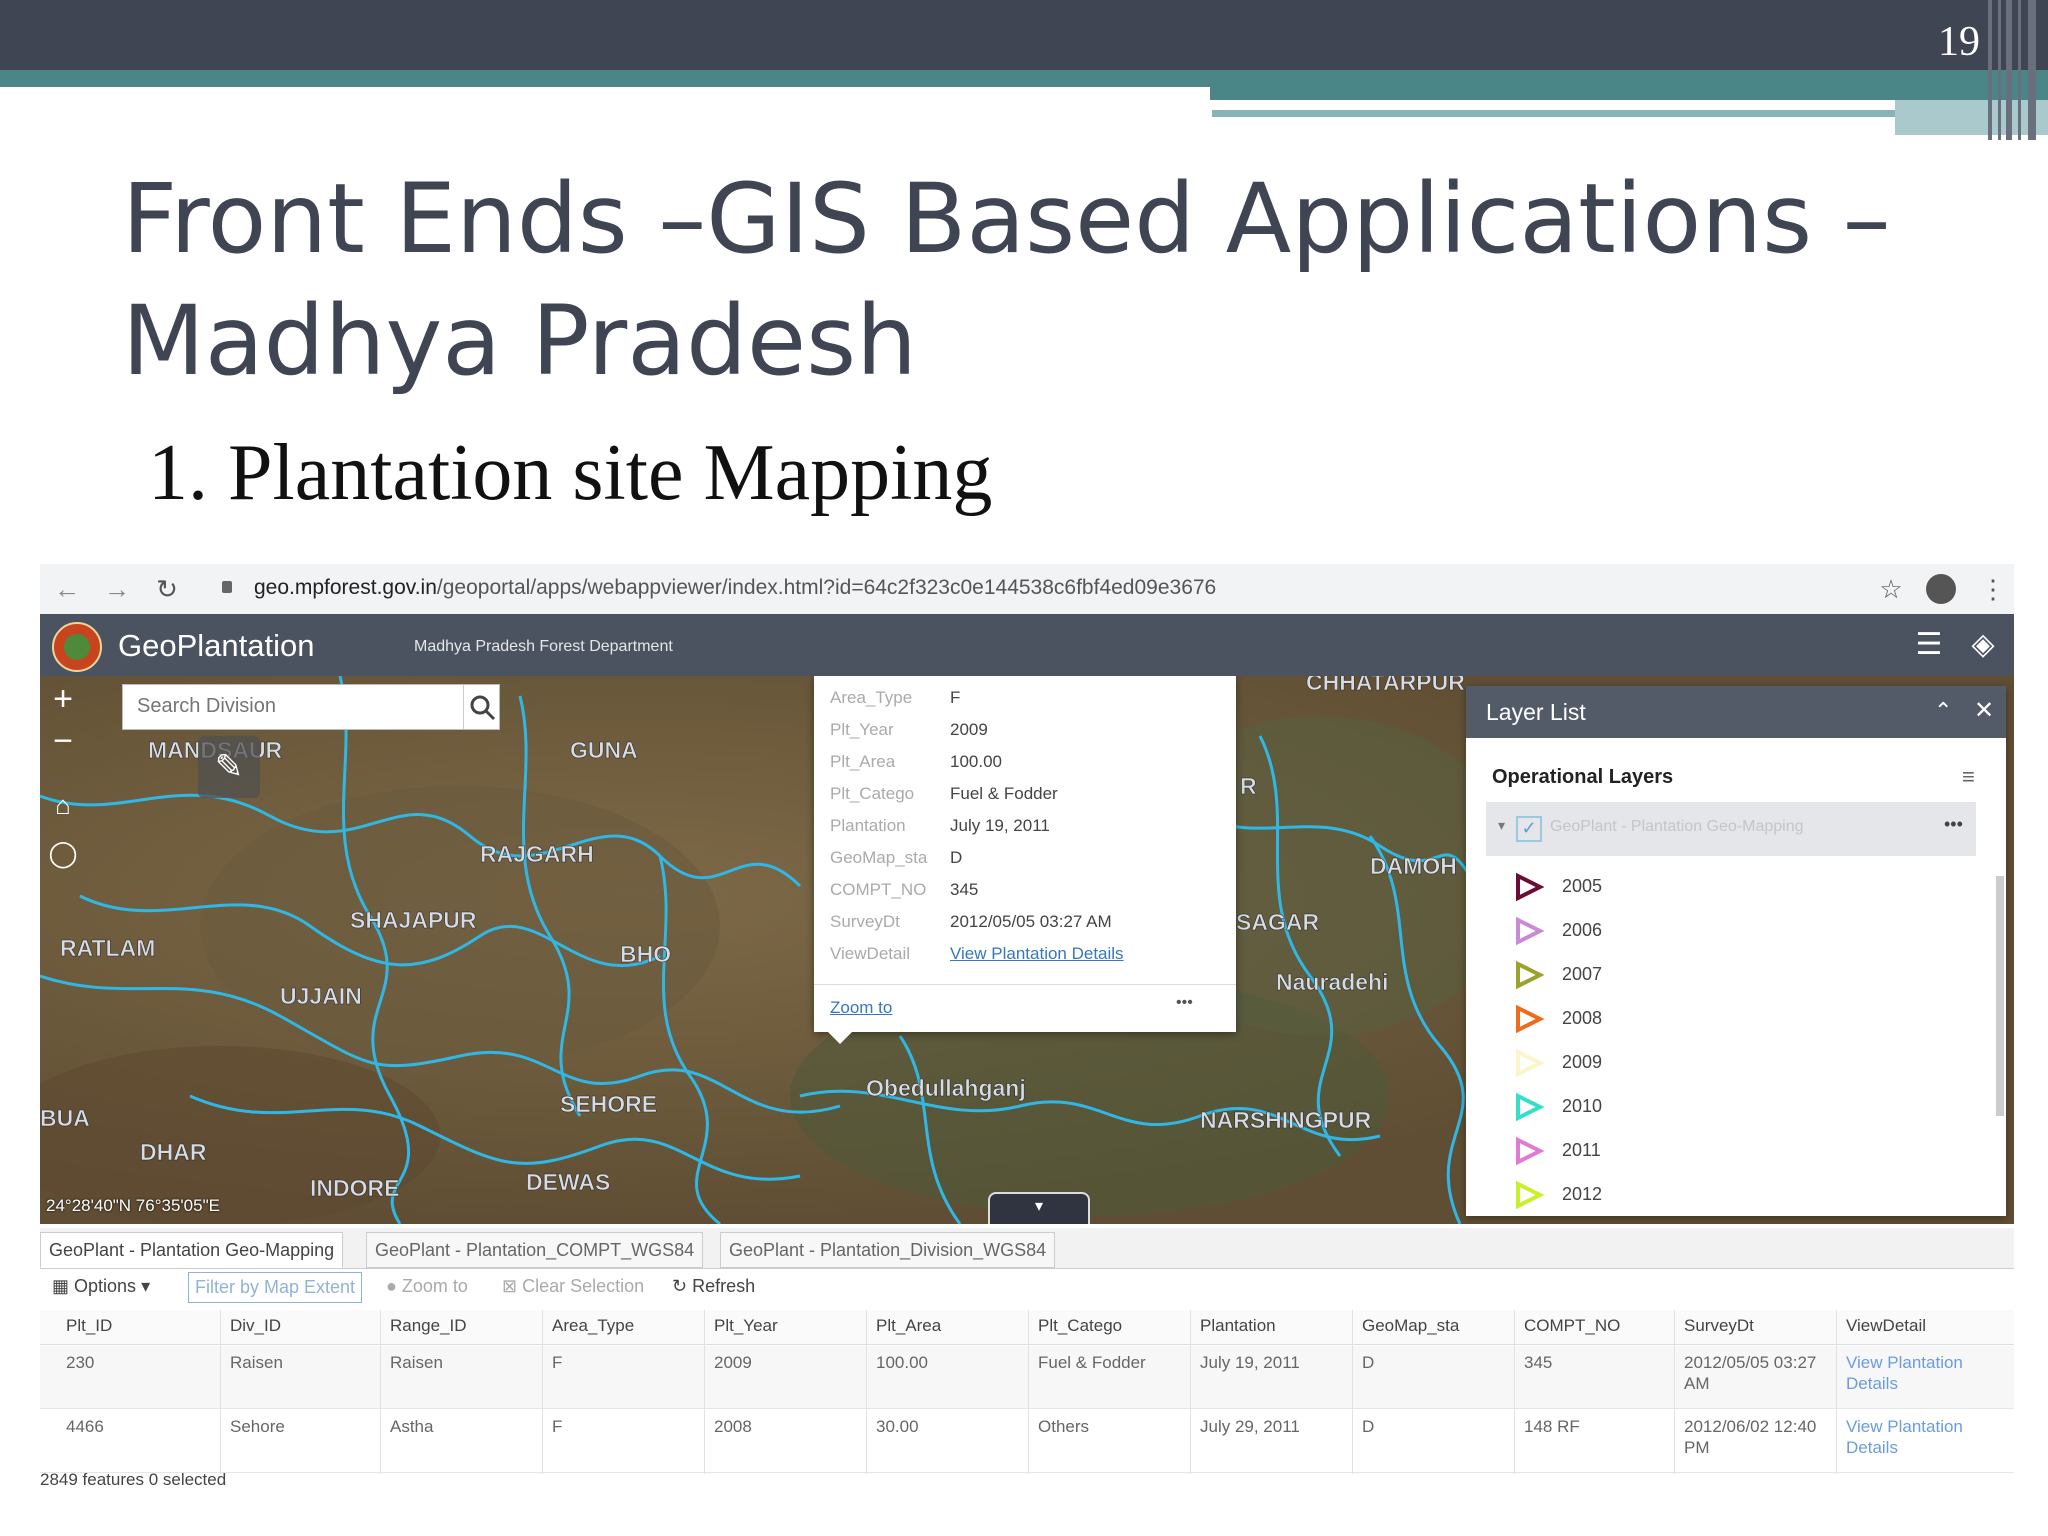 Image resolution: width=2048 pixels, height=1536 pixels. What do you see at coordinates (1039, 1208) in the screenshot?
I see `collapse-table-button: ▾` at bounding box center [1039, 1208].